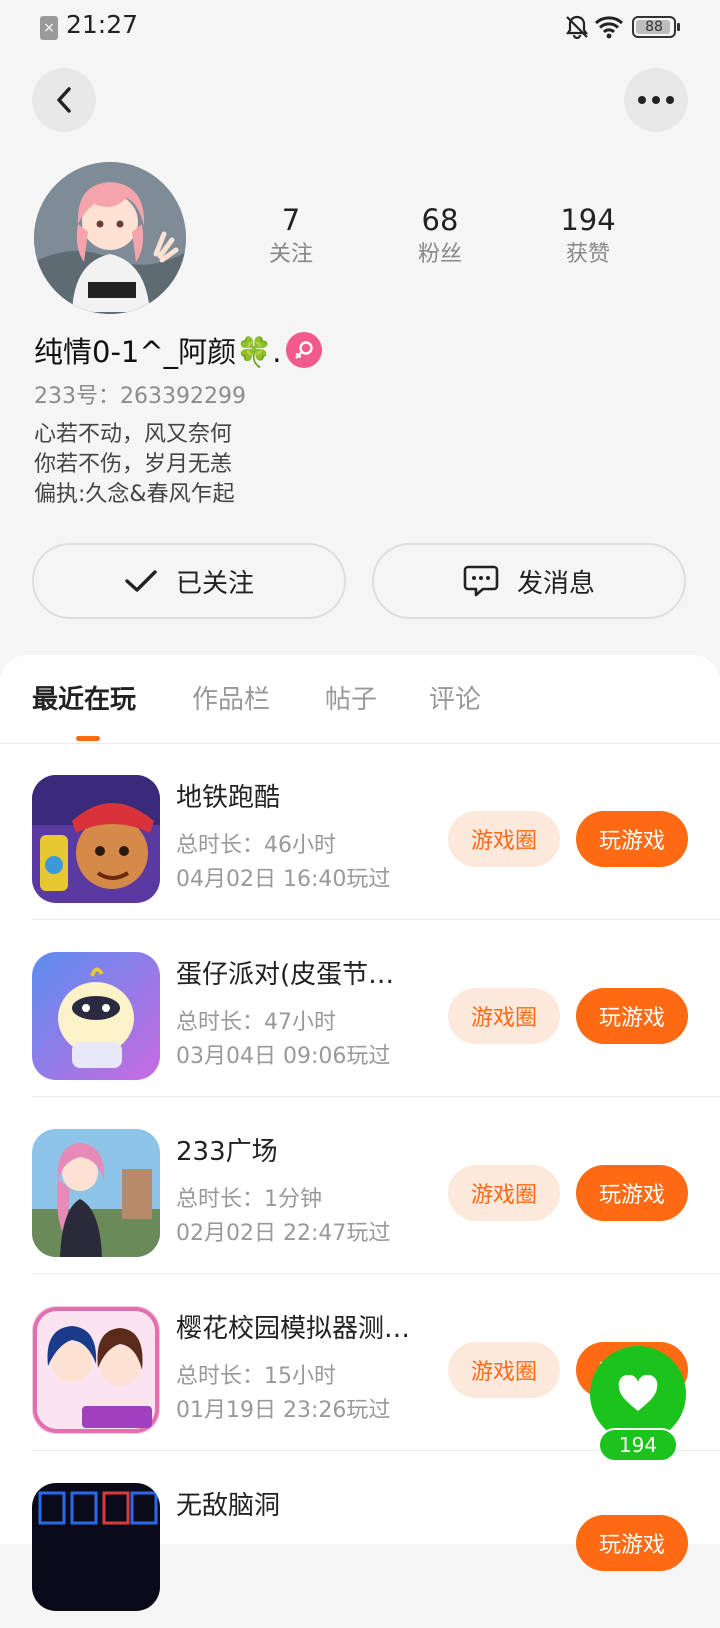 Image resolution: width=720 pixels, height=1628 pixels. What do you see at coordinates (283, 1233) in the screenshot?
I see `game-last-played: 02月02日 22:47玩过` at bounding box center [283, 1233].